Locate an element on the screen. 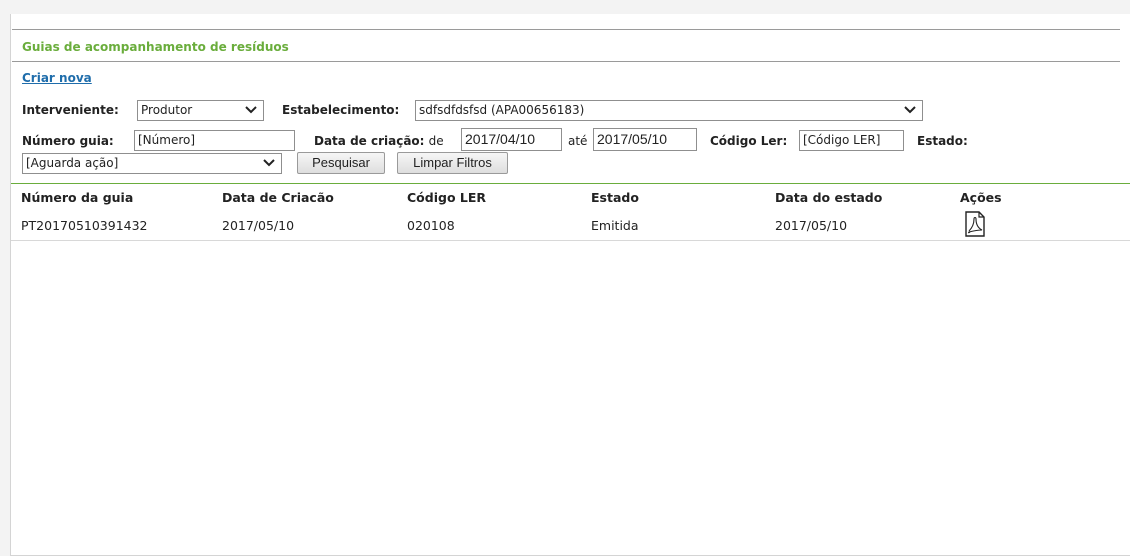 The image size is (1130, 556). data-criacao-label: Data de criação: de is located at coordinates (379, 141).